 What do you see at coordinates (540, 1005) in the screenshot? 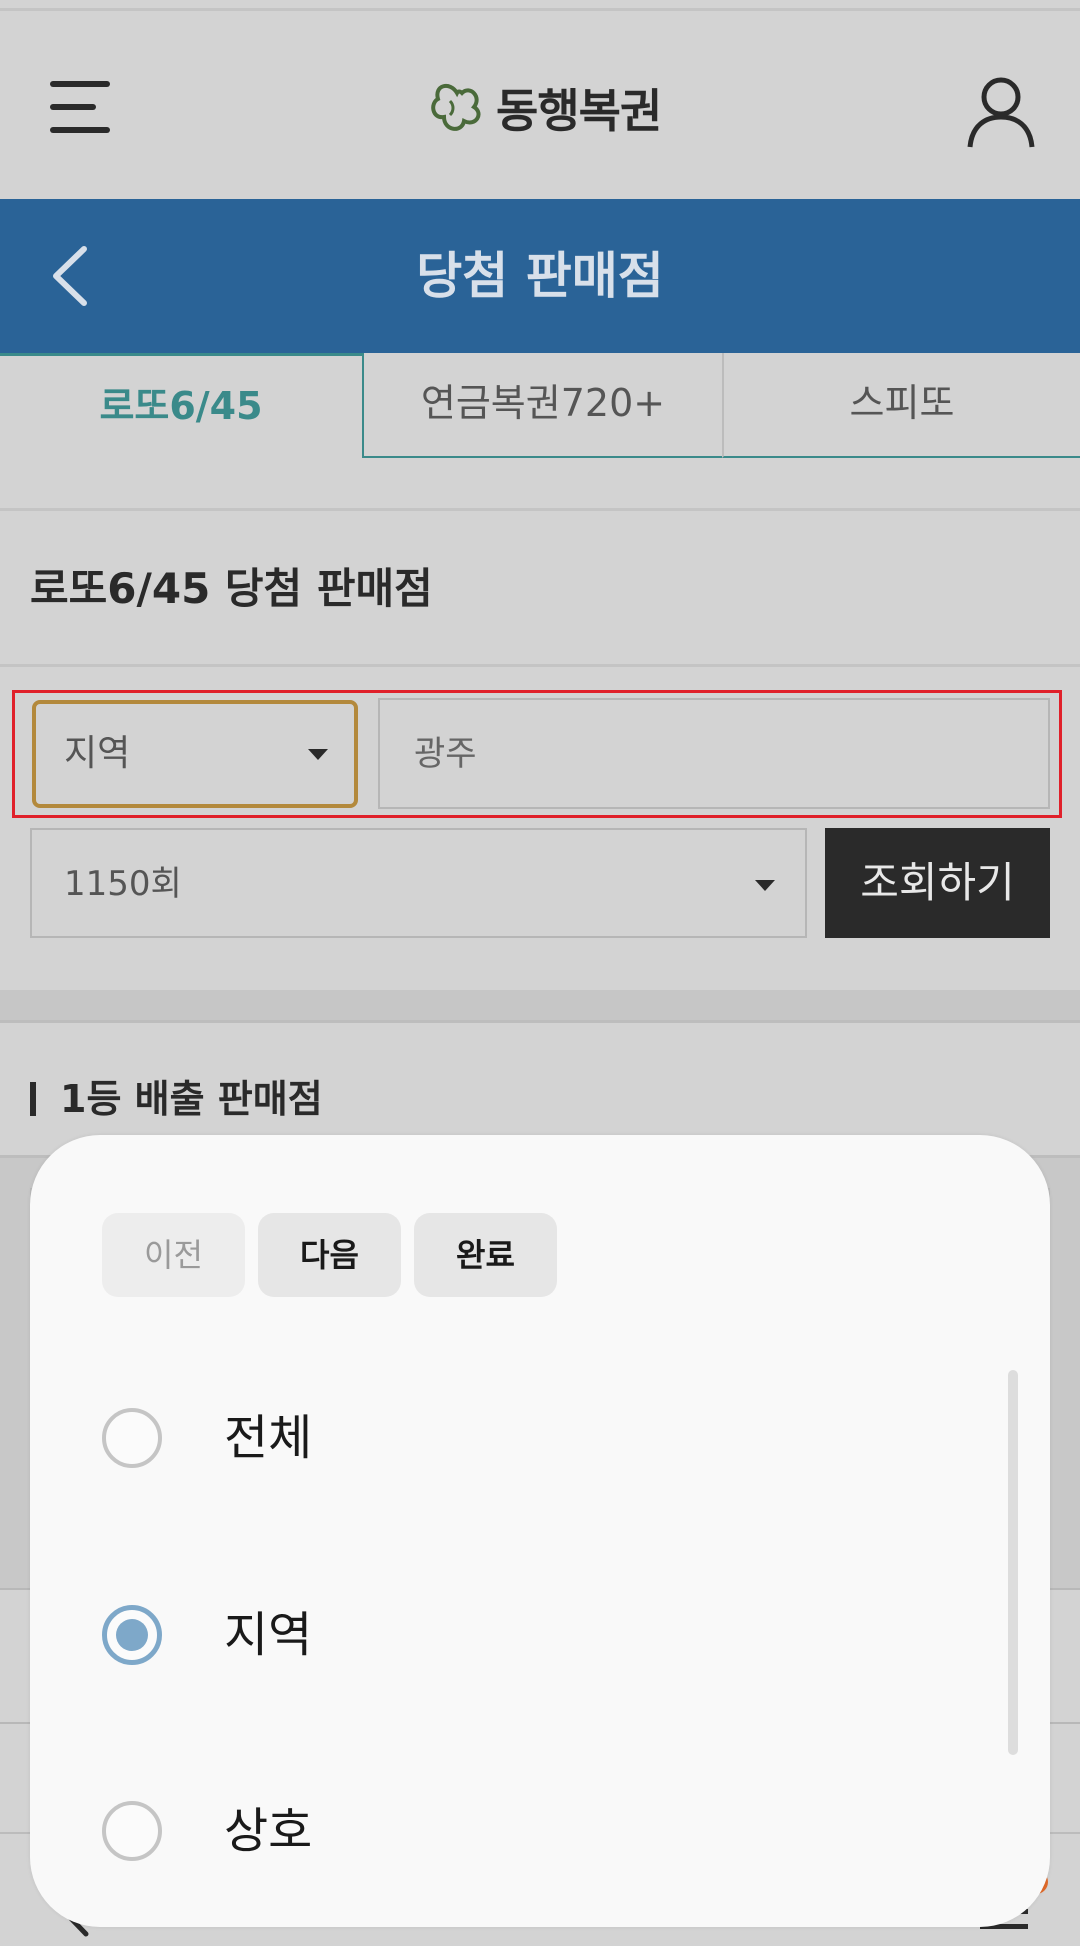
I see `section-gap` at bounding box center [540, 1005].